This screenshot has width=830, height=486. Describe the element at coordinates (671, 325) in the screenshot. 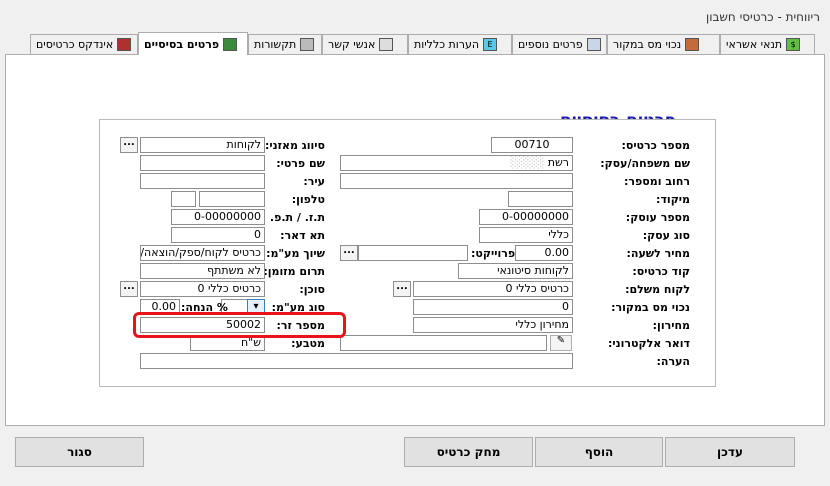

I see `pricelist-label: מחירון:` at that location.